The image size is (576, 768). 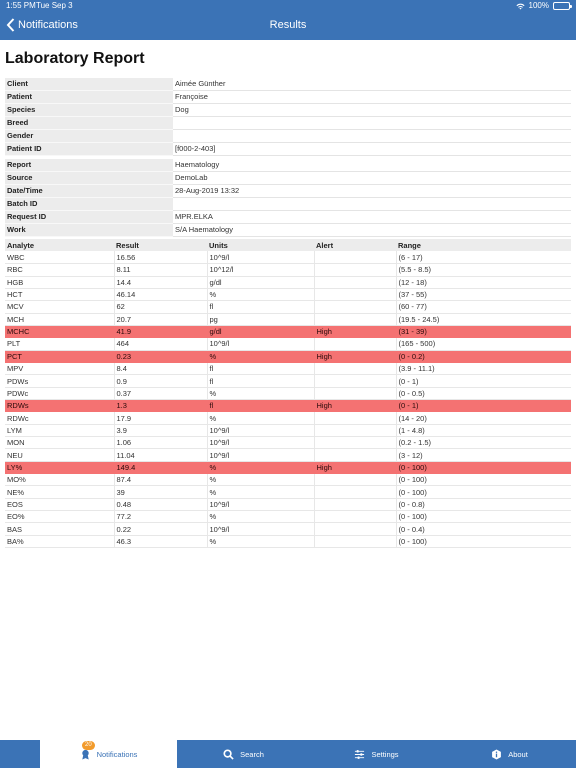 What do you see at coordinates (372, 165) in the screenshot?
I see `info-value: Haematology` at bounding box center [372, 165].